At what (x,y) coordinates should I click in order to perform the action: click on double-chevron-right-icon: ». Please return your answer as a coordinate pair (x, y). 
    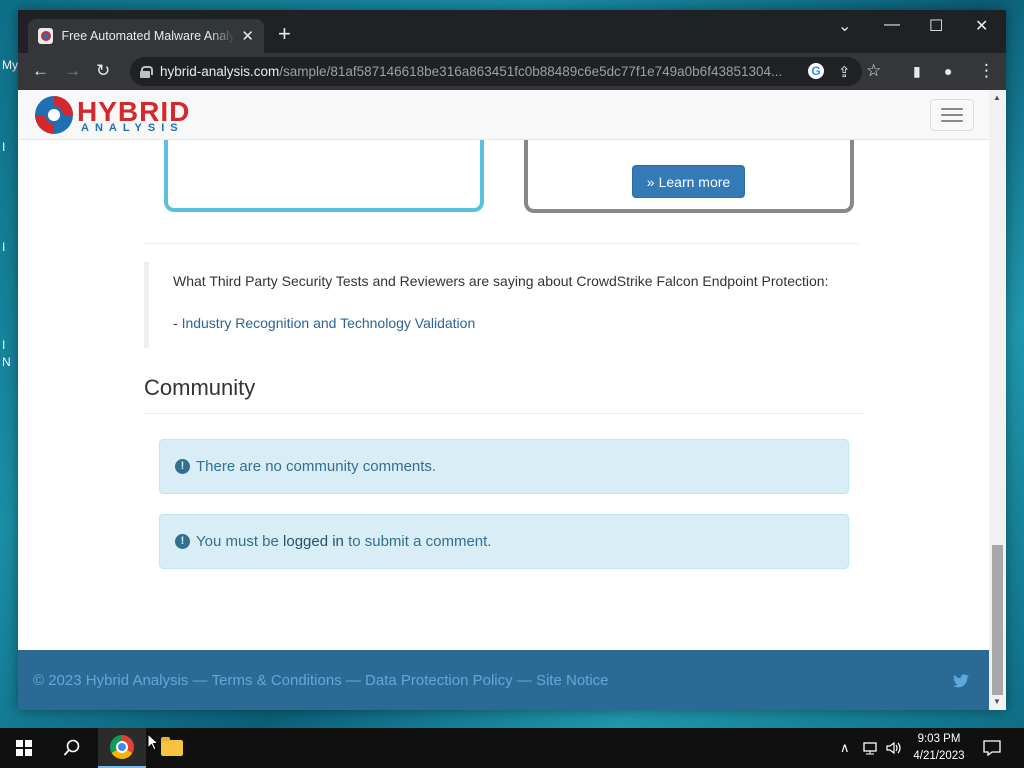
    Looking at the image, I should click on (650, 181).